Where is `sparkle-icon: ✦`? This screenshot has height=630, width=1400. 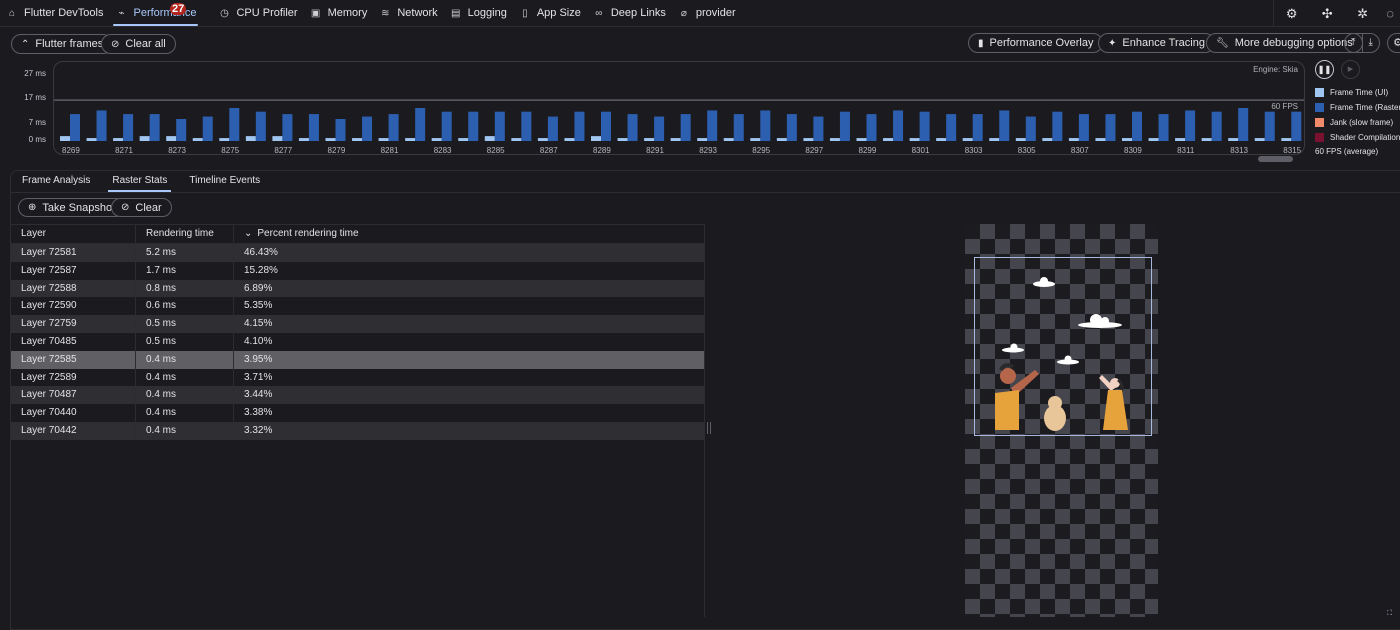
sparkle-icon: ✦ is located at coordinates (1112, 43).